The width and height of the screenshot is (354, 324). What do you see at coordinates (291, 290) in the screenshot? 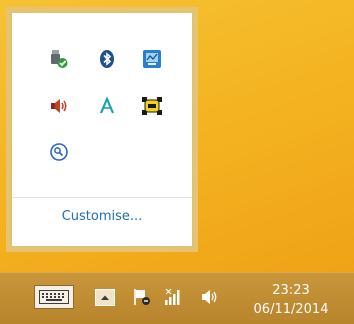
I see `clock-time: 23:23` at bounding box center [291, 290].